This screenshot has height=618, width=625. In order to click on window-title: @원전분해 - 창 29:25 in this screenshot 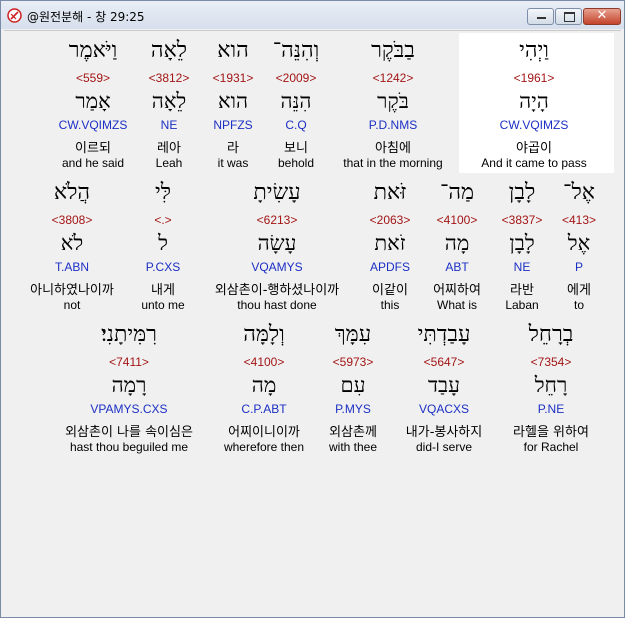, I will do `click(86, 17)`.